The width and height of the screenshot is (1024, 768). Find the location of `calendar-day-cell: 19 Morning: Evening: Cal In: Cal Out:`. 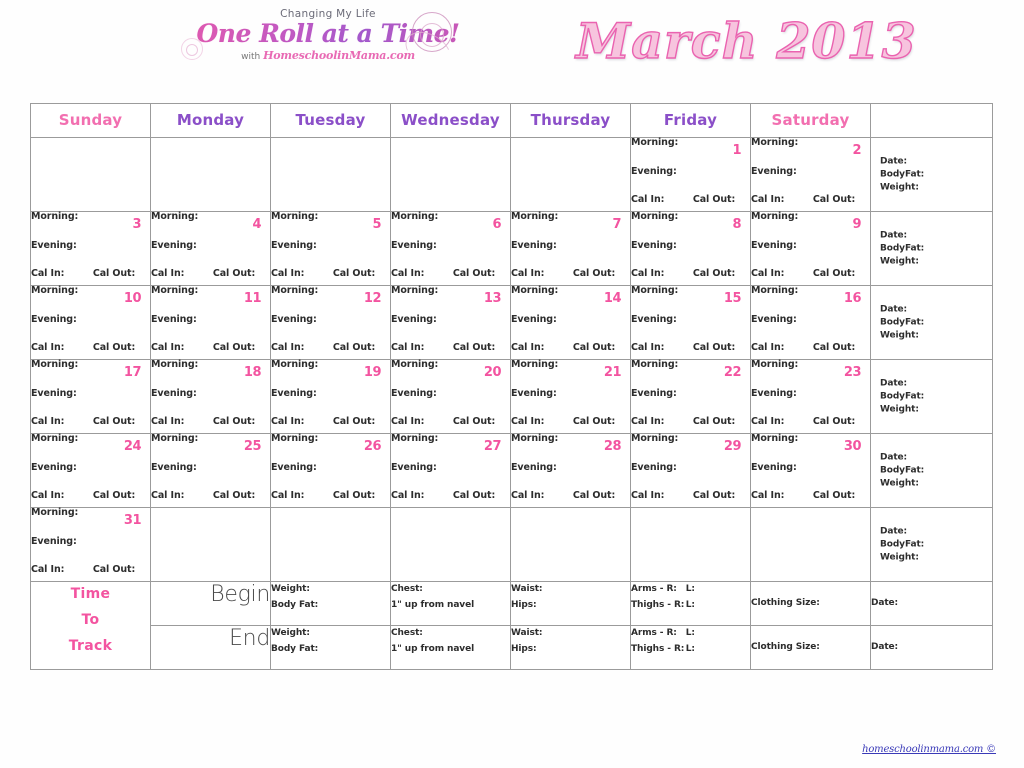

calendar-day-cell: 19 Morning: Evening: Cal In: Cal Out: is located at coordinates (330, 396).